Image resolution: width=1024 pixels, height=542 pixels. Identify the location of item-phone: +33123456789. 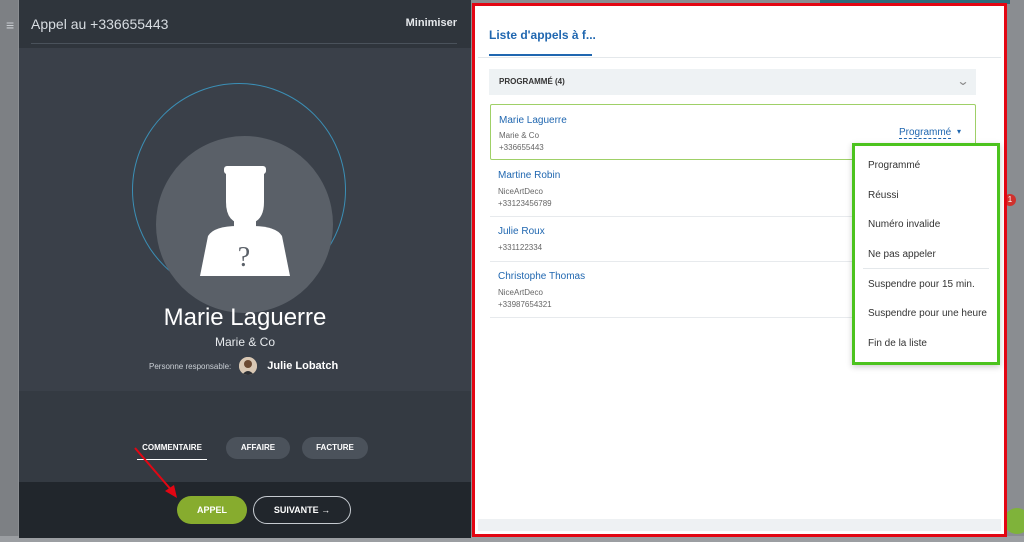
(525, 203).